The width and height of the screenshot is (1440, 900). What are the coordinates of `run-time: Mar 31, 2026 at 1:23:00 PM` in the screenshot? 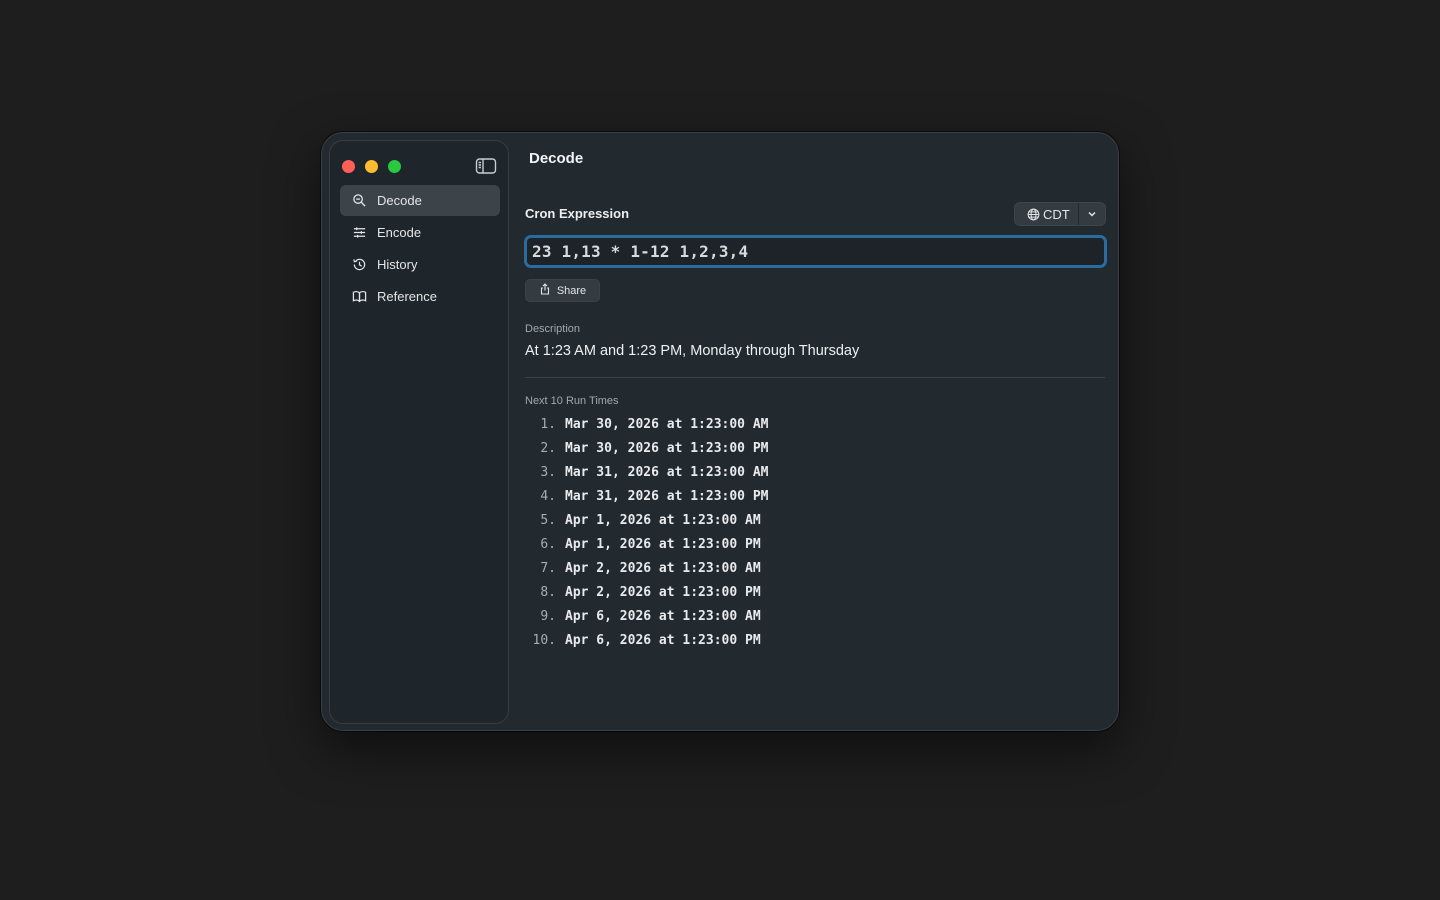 It's located at (667, 496).